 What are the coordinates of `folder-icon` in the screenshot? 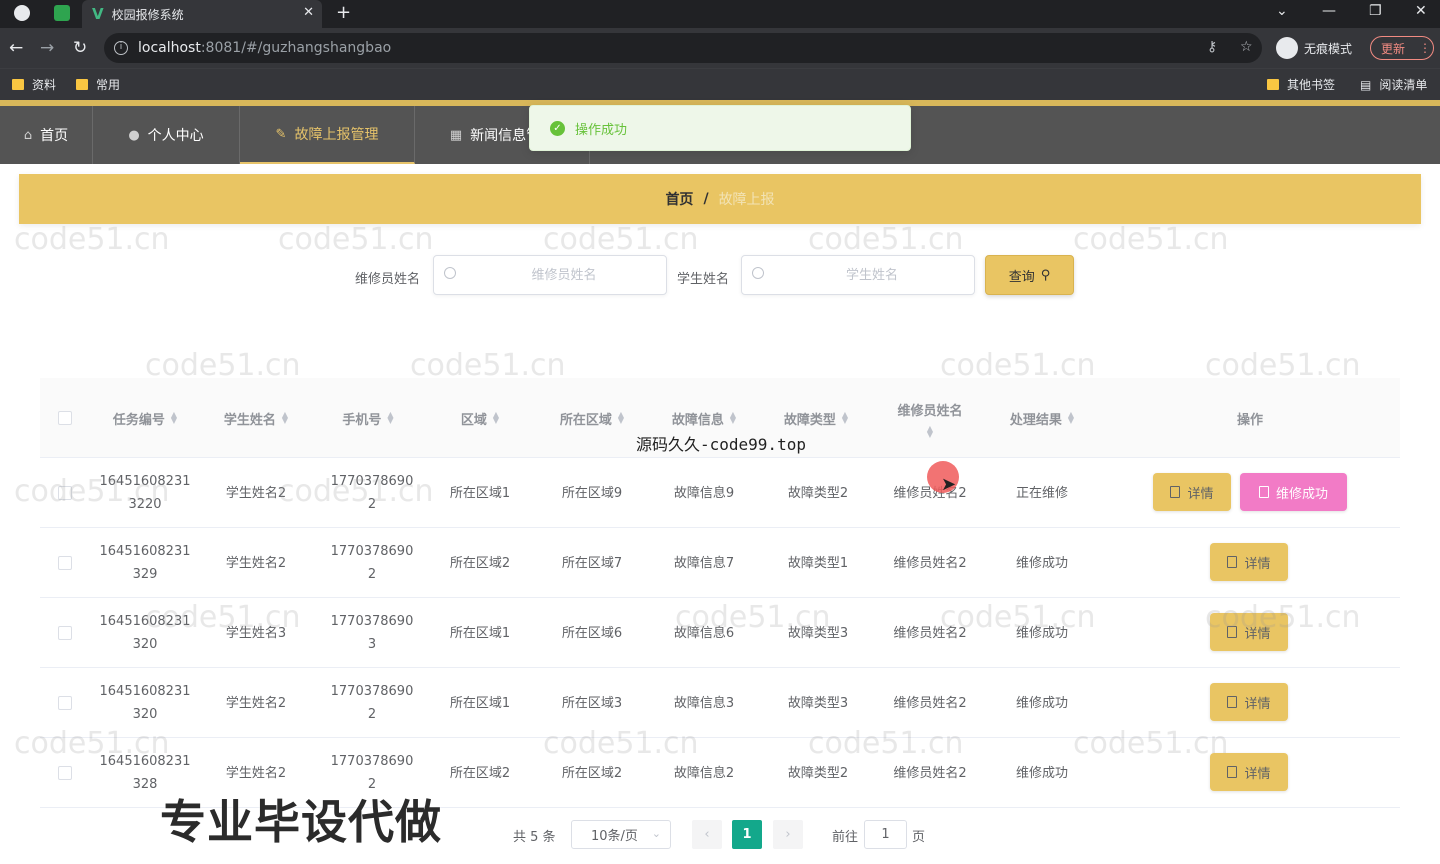 It's located at (82, 84).